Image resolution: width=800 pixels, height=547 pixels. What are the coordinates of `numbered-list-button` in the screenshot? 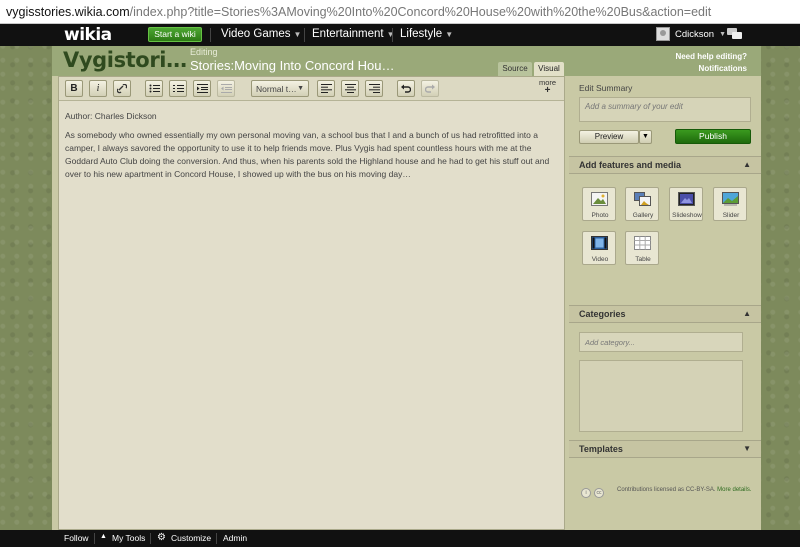 It's located at (178, 88).